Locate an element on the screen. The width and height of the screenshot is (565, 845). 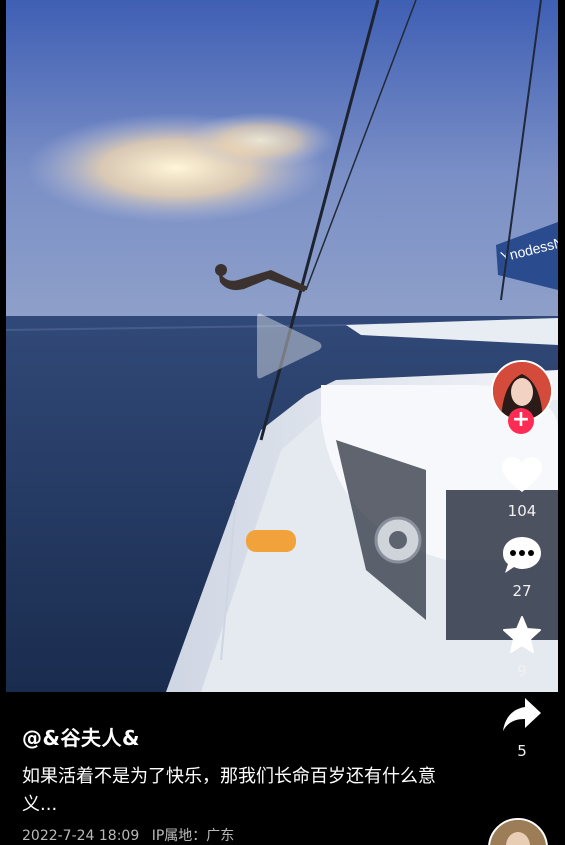
author-avatar-wrap: + is located at coordinates (522, 397).